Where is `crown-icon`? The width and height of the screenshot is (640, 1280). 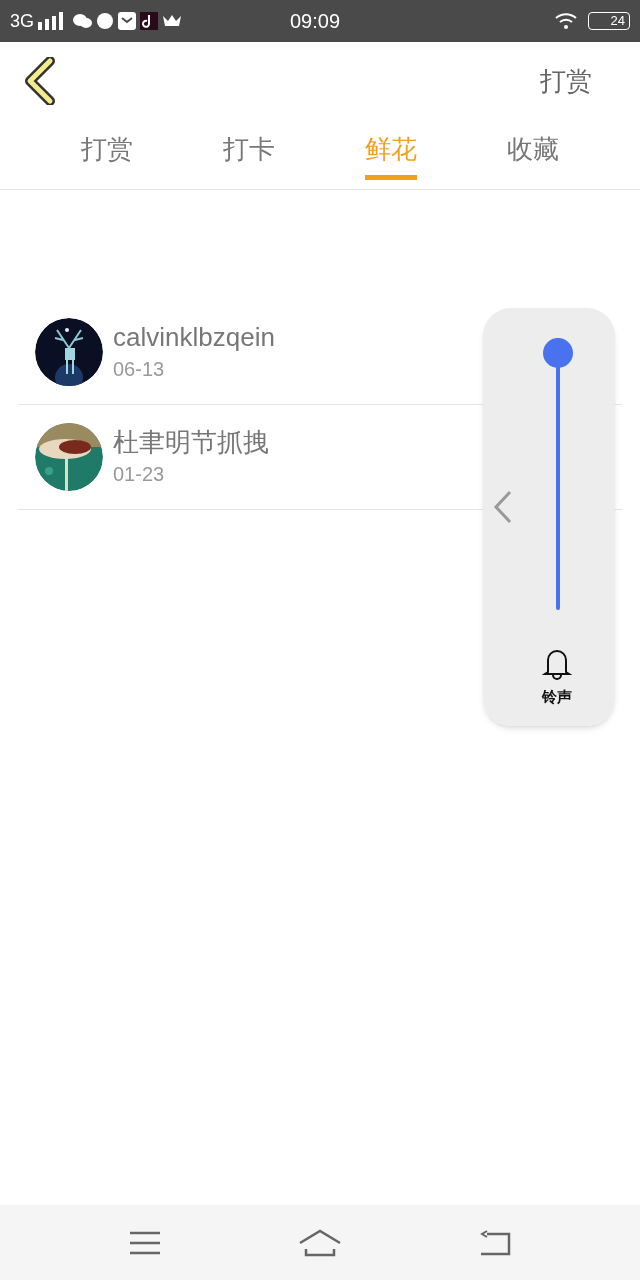 crown-icon is located at coordinates (172, 21).